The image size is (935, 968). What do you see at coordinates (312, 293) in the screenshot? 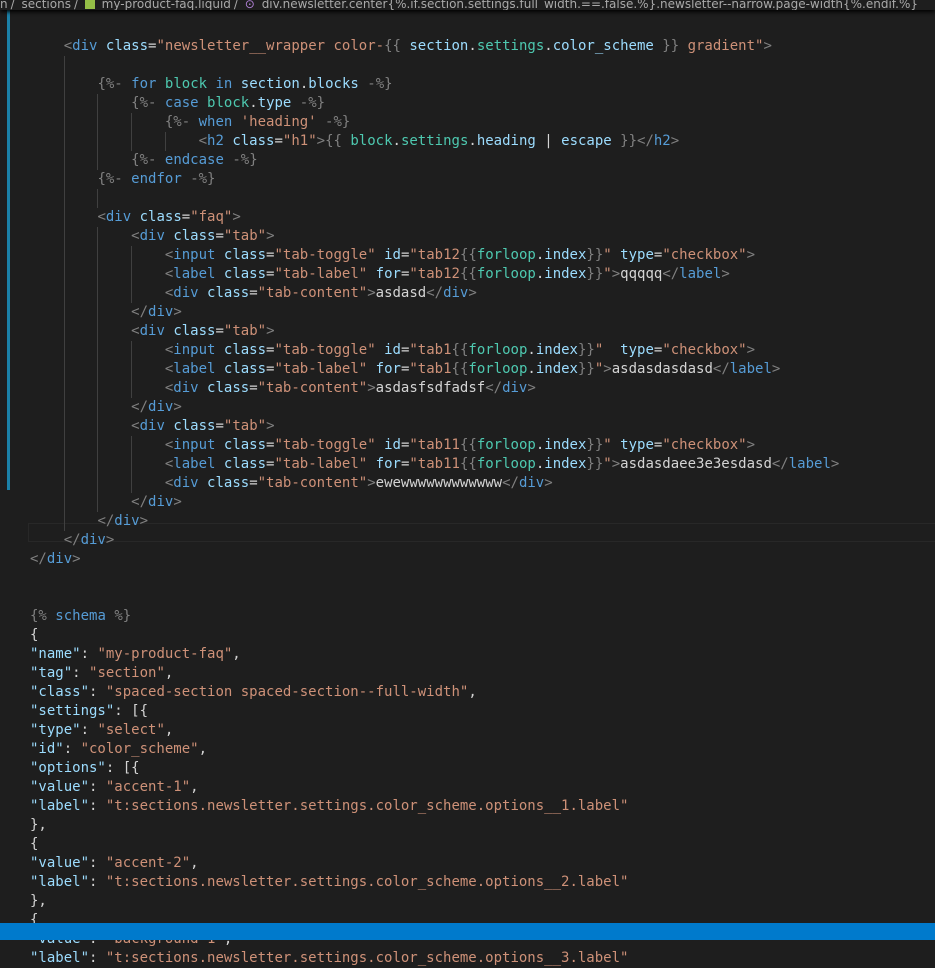
I see `code-token: "tab-content"` at bounding box center [312, 293].